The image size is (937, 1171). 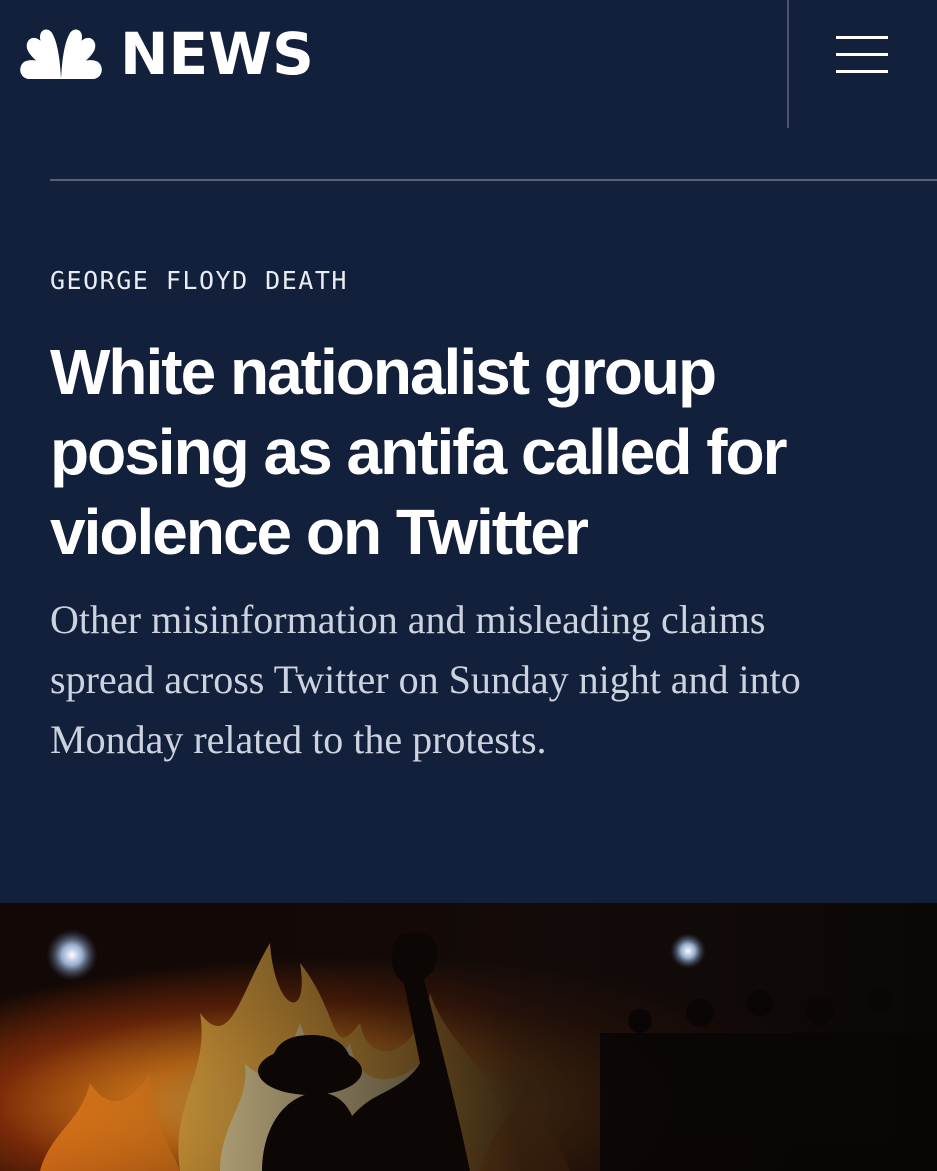 I want to click on news-wordmark: NEWS, so click(x=217, y=54).